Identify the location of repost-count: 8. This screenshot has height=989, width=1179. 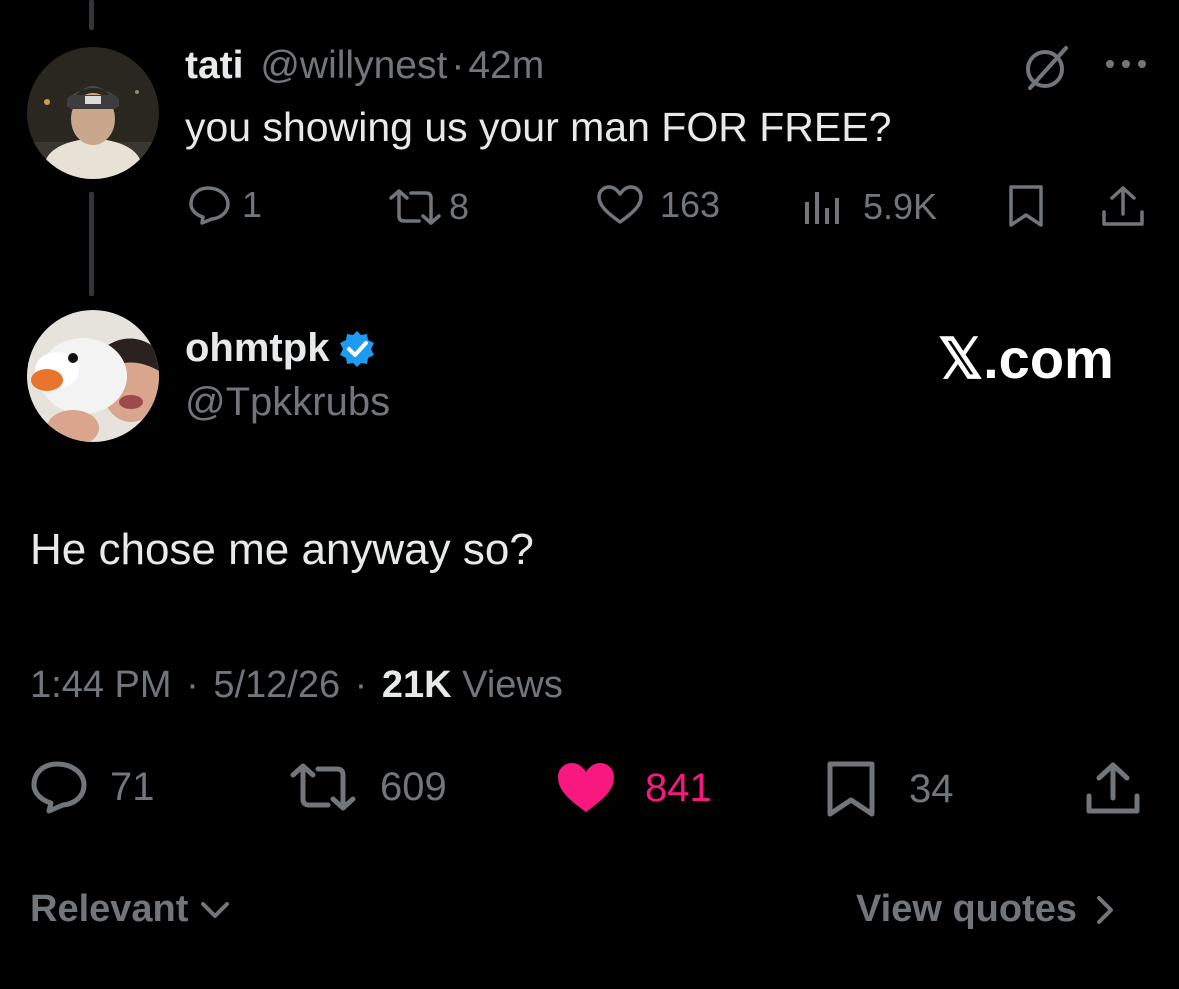
(459, 206).